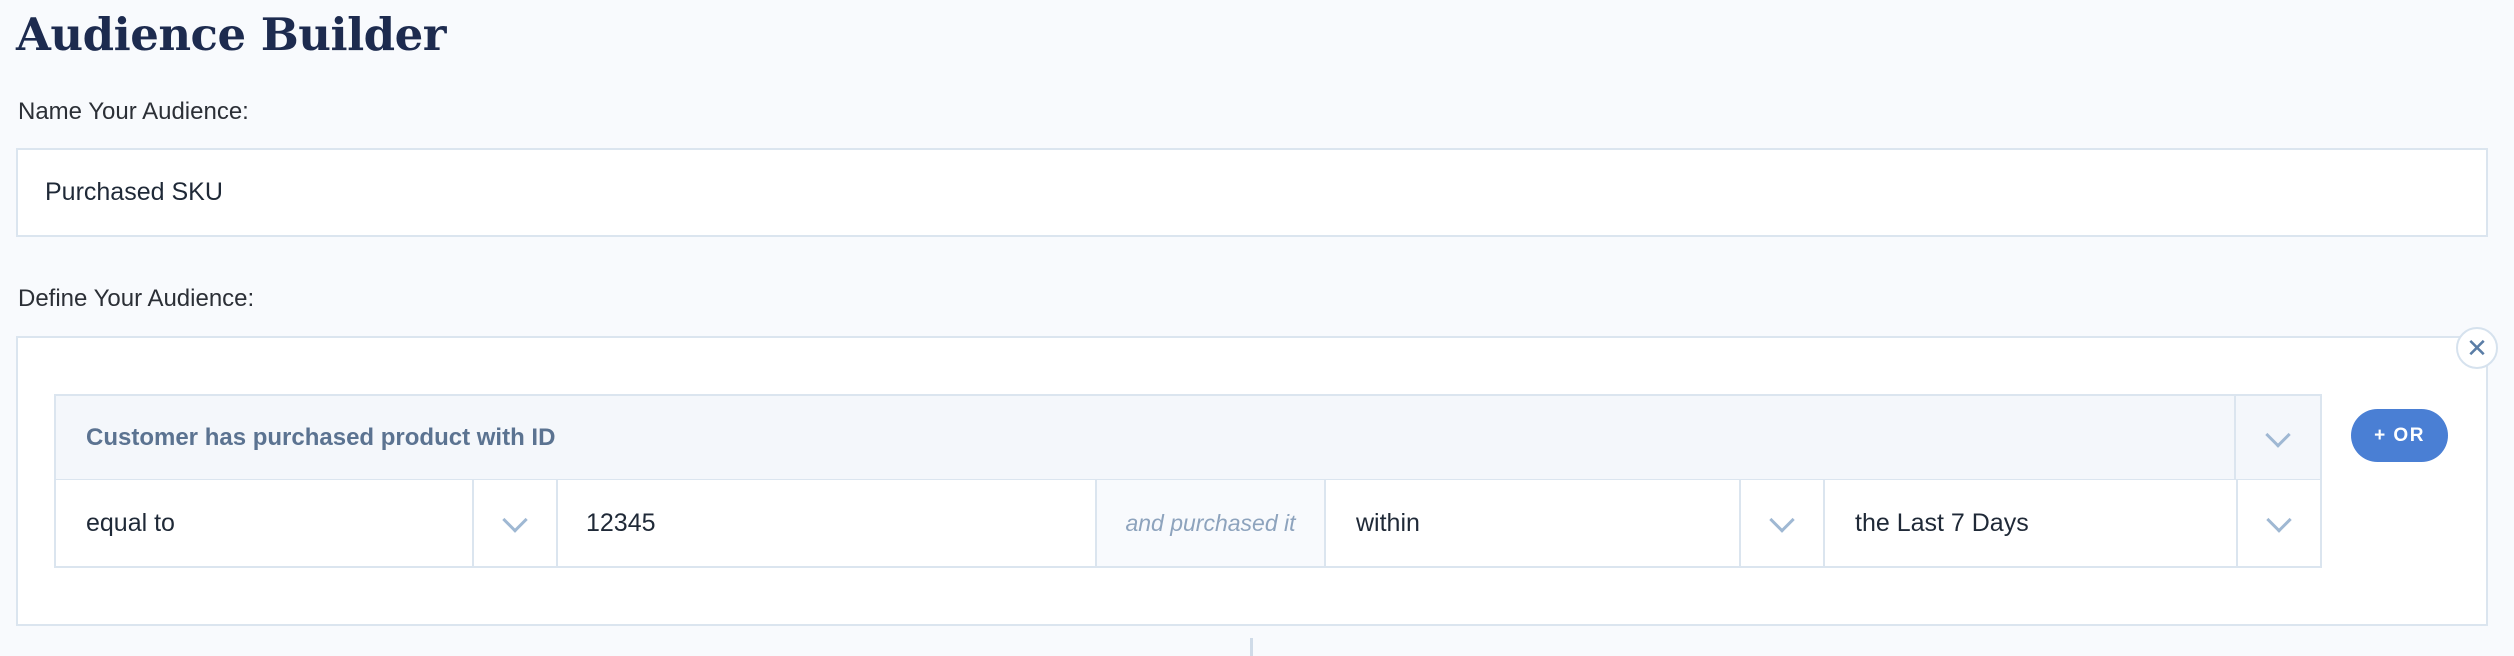 This screenshot has width=2514, height=656. Describe the element at coordinates (1188, 437) in the screenshot. I see `condition-select: Customer has purchased product with ID` at that location.